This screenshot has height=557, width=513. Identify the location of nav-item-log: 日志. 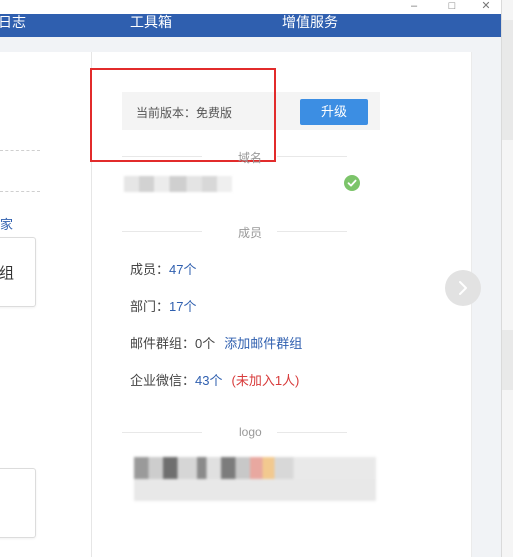
(13, 22).